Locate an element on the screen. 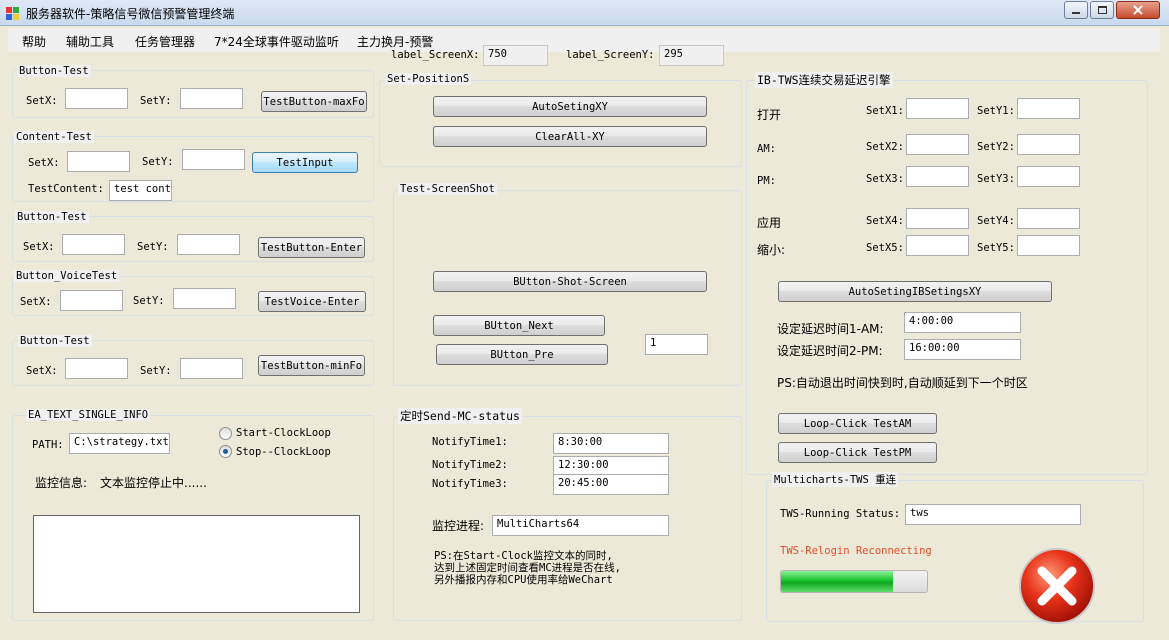 The width and height of the screenshot is (1169, 640). next-button: BUtton_Next is located at coordinates (519, 325).